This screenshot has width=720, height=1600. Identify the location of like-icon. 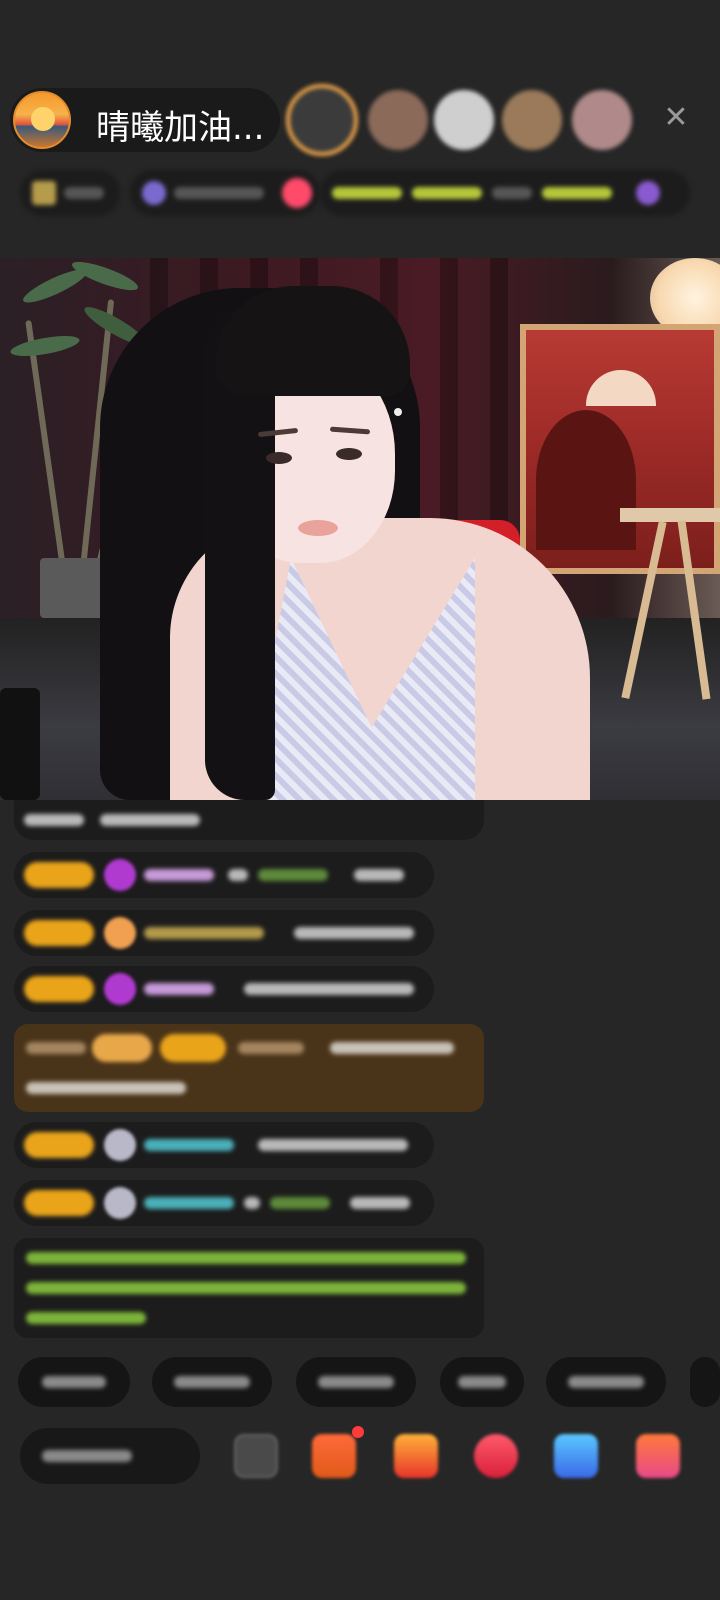
(496, 1456).